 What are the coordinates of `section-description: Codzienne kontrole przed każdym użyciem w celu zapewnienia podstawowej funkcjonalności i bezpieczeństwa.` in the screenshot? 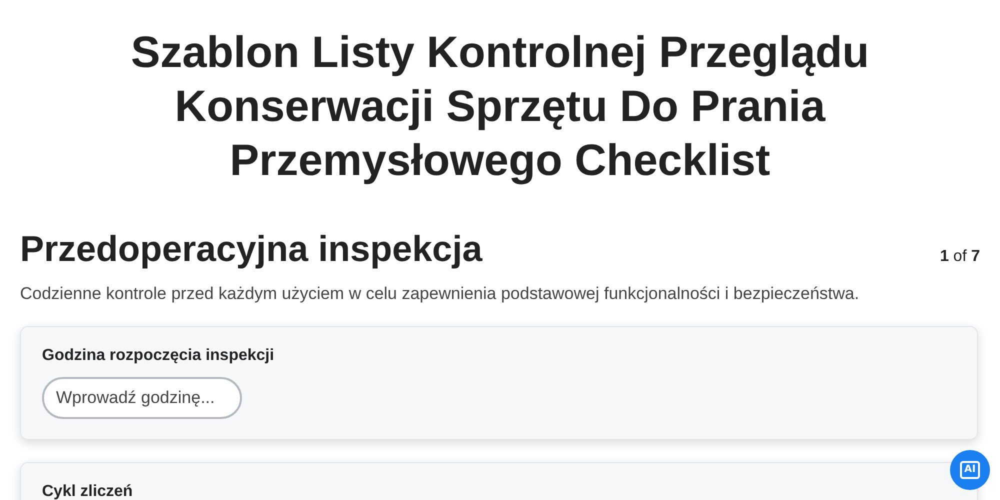 It's located at (440, 294).